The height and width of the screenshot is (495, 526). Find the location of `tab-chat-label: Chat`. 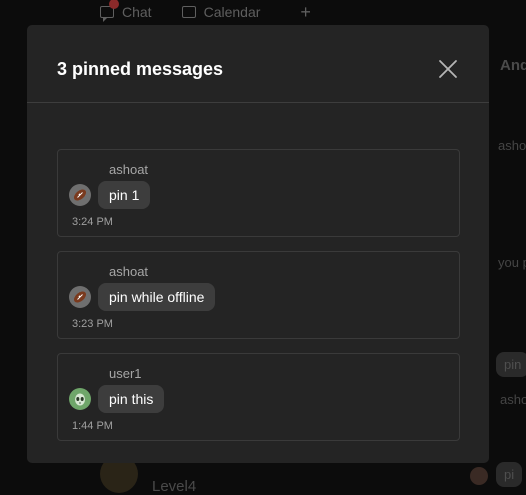

tab-chat-label: Chat is located at coordinates (137, 12).